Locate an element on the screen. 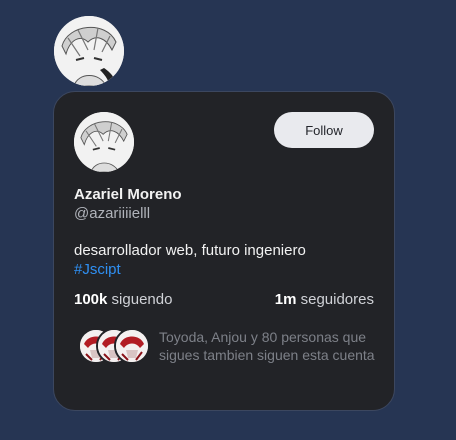  followers-stat: 1m seguidores is located at coordinates (324, 299).